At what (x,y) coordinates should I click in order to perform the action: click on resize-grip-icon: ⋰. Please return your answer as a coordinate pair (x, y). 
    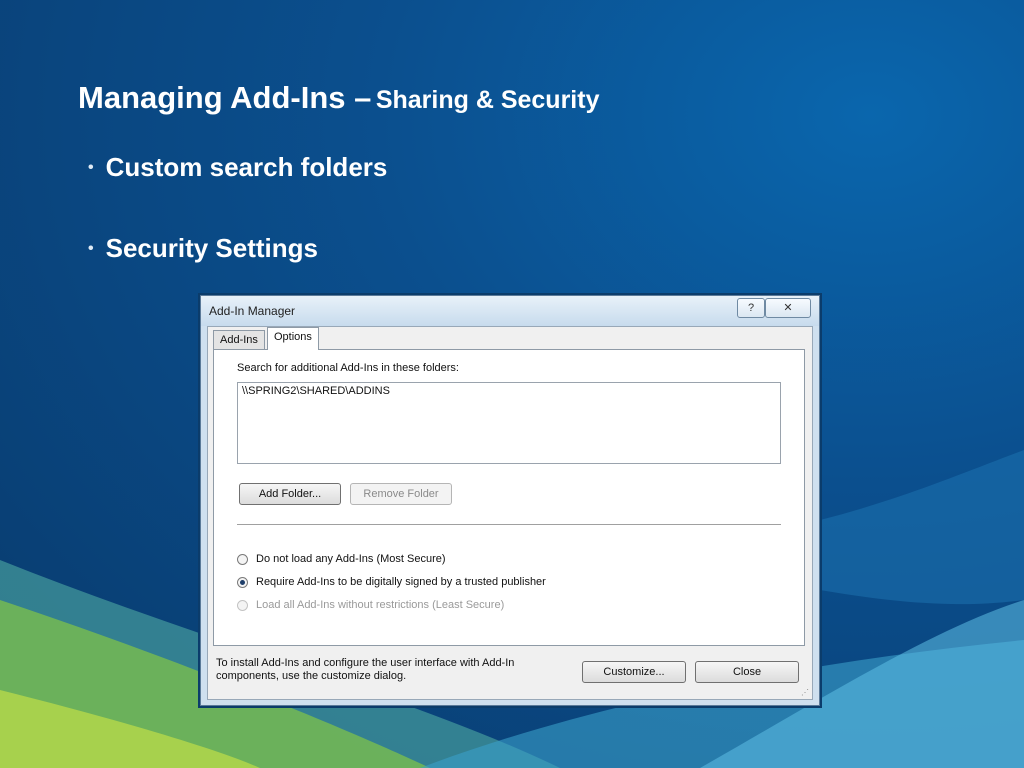
    Looking at the image, I should click on (805, 692).